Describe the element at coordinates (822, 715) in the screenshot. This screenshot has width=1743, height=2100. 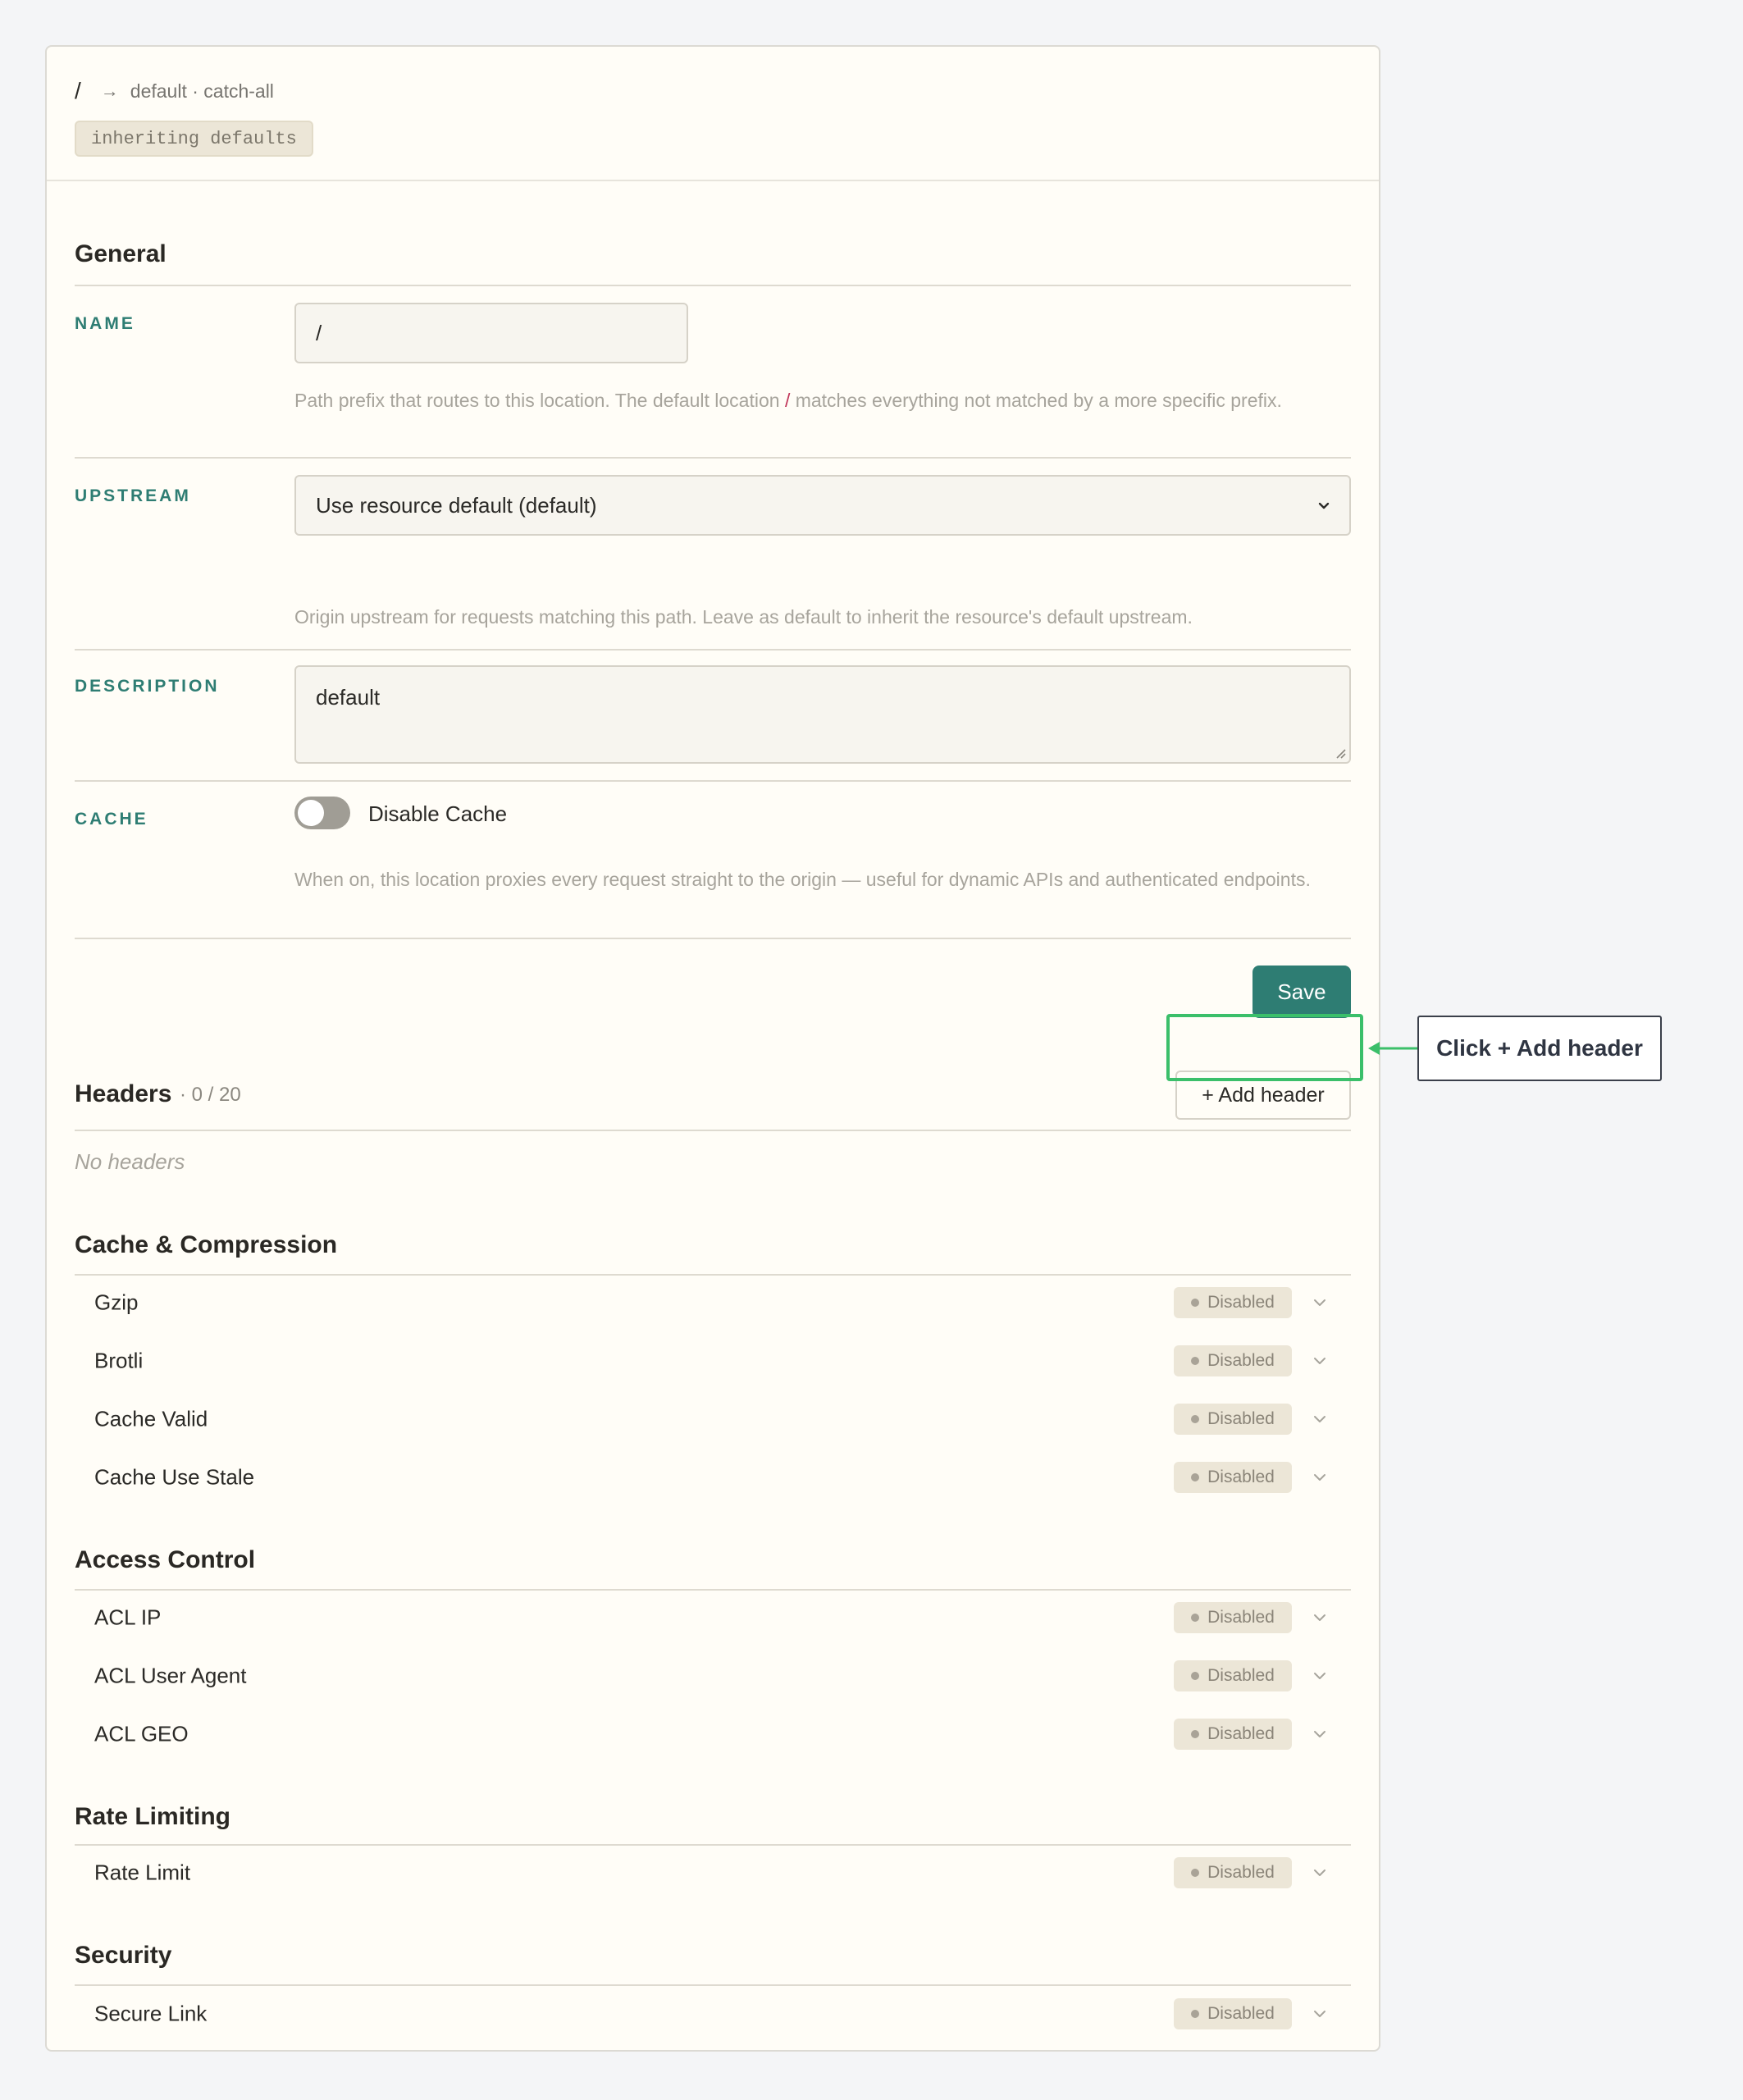
I see `description-textarea: default` at that location.